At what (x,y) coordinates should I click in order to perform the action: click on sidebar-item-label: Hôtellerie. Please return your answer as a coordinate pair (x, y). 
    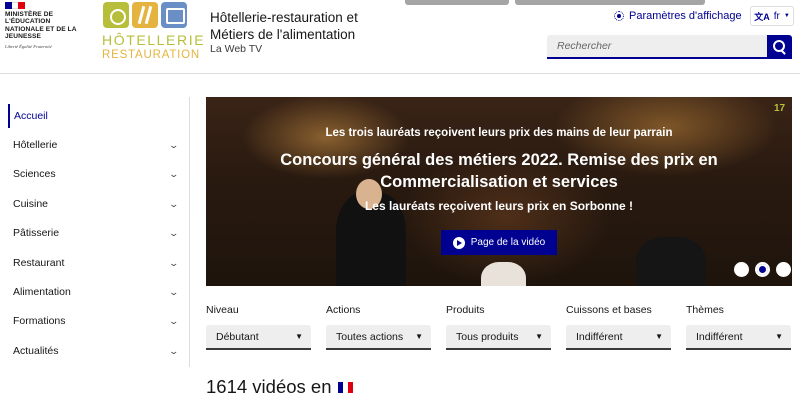
    Looking at the image, I should click on (35, 145).